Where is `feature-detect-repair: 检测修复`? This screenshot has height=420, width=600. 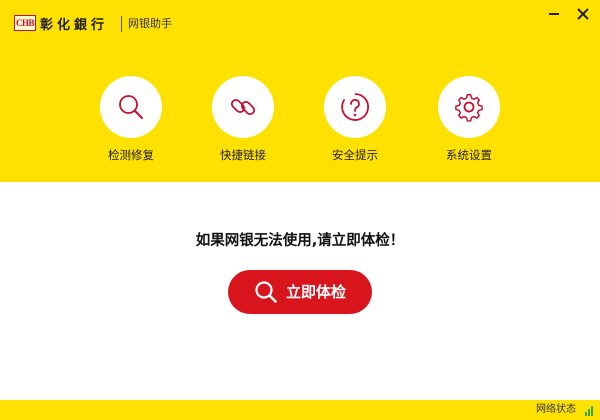 feature-detect-repair: 检测修复 is located at coordinates (131, 126).